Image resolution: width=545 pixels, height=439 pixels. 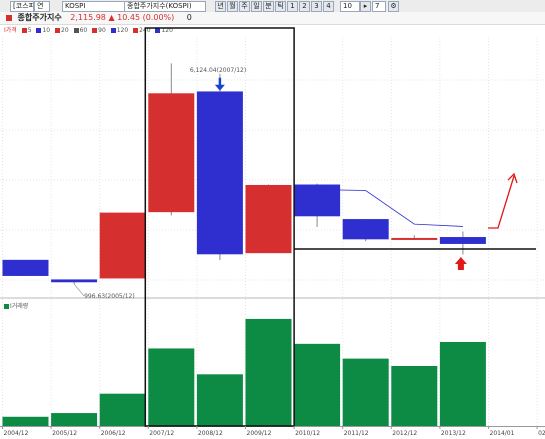 What do you see at coordinates (460, 267) in the screenshot?
I see `up-arrow-shaft` at bounding box center [460, 267].